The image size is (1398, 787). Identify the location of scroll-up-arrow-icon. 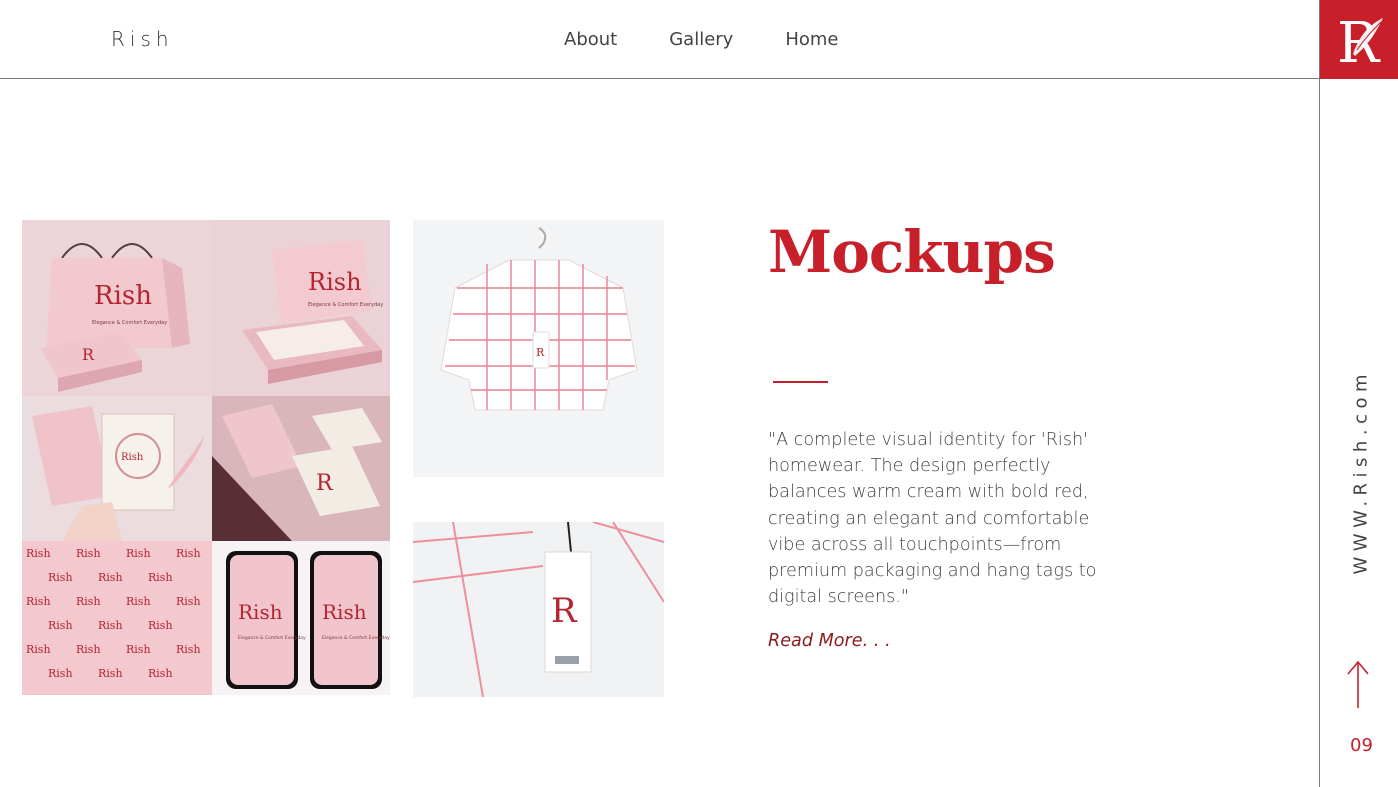
(1358, 685).